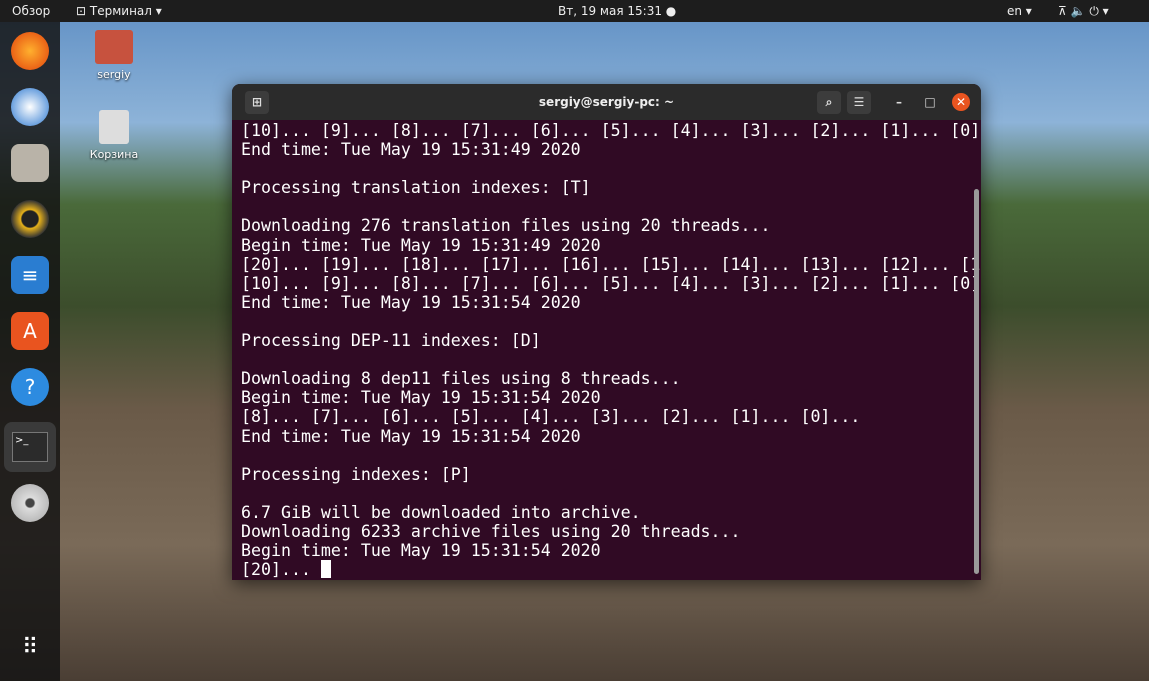  Describe the element at coordinates (30, 331) in the screenshot. I see `software-center-icon: A` at that location.